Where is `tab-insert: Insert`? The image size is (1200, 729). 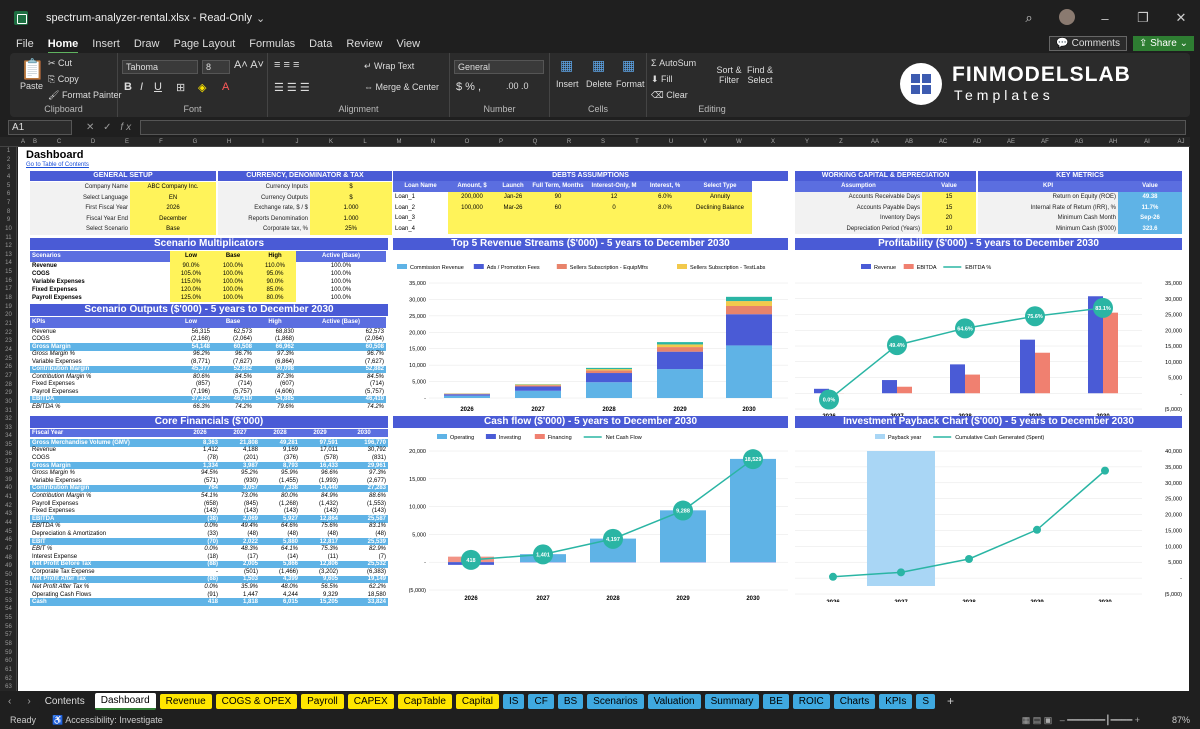
tab-insert: Insert is located at coordinates (106, 44).